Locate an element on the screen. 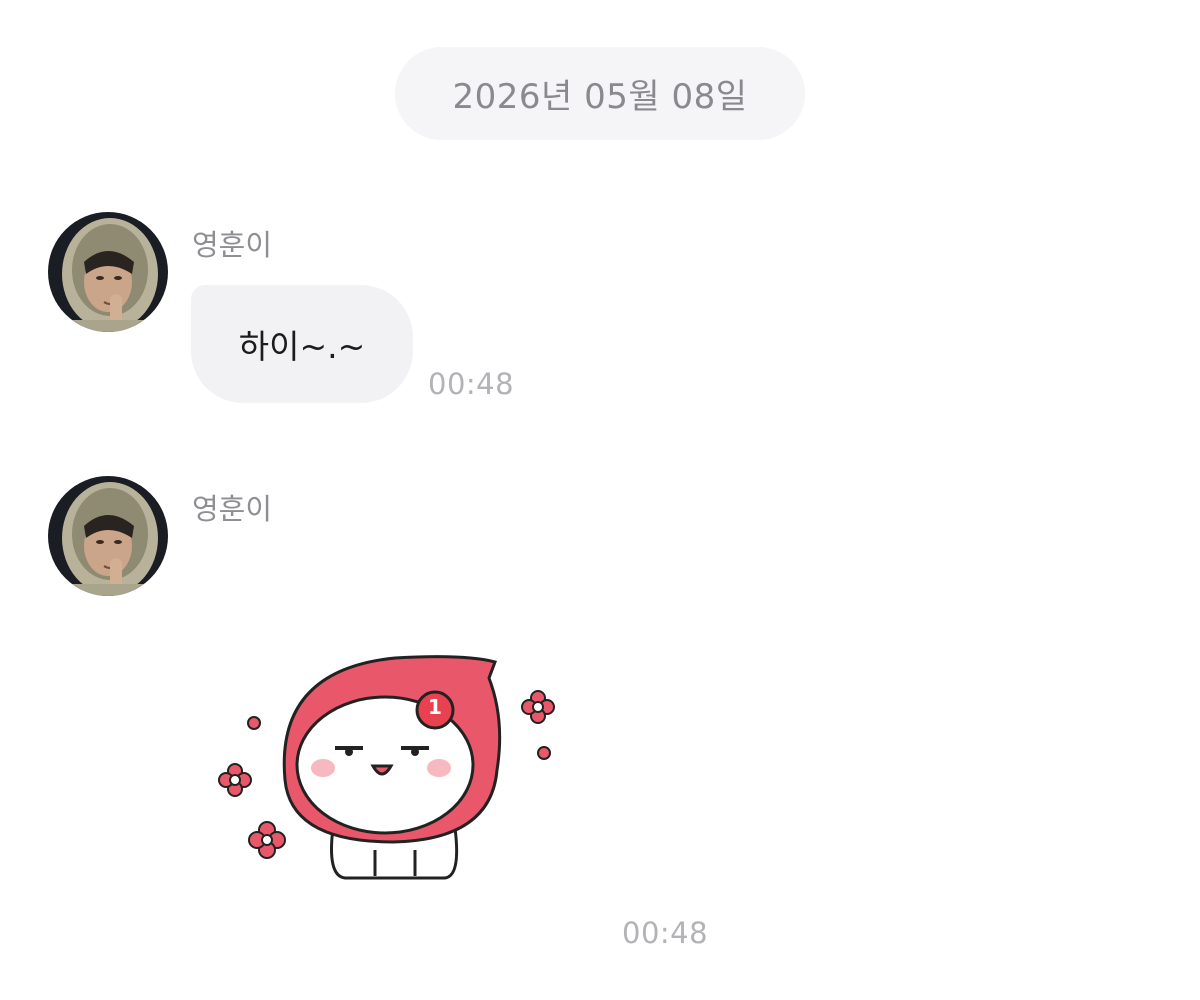 The height and width of the screenshot is (1000, 1200). date-divider-label: 2026년 05월 08일 is located at coordinates (600, 97).